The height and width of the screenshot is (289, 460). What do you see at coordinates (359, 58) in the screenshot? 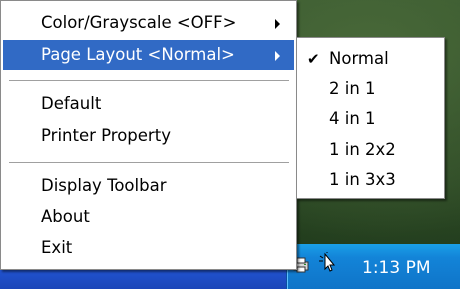
I see `submenu-item-label: Normal` at bounding box center [359, 58].